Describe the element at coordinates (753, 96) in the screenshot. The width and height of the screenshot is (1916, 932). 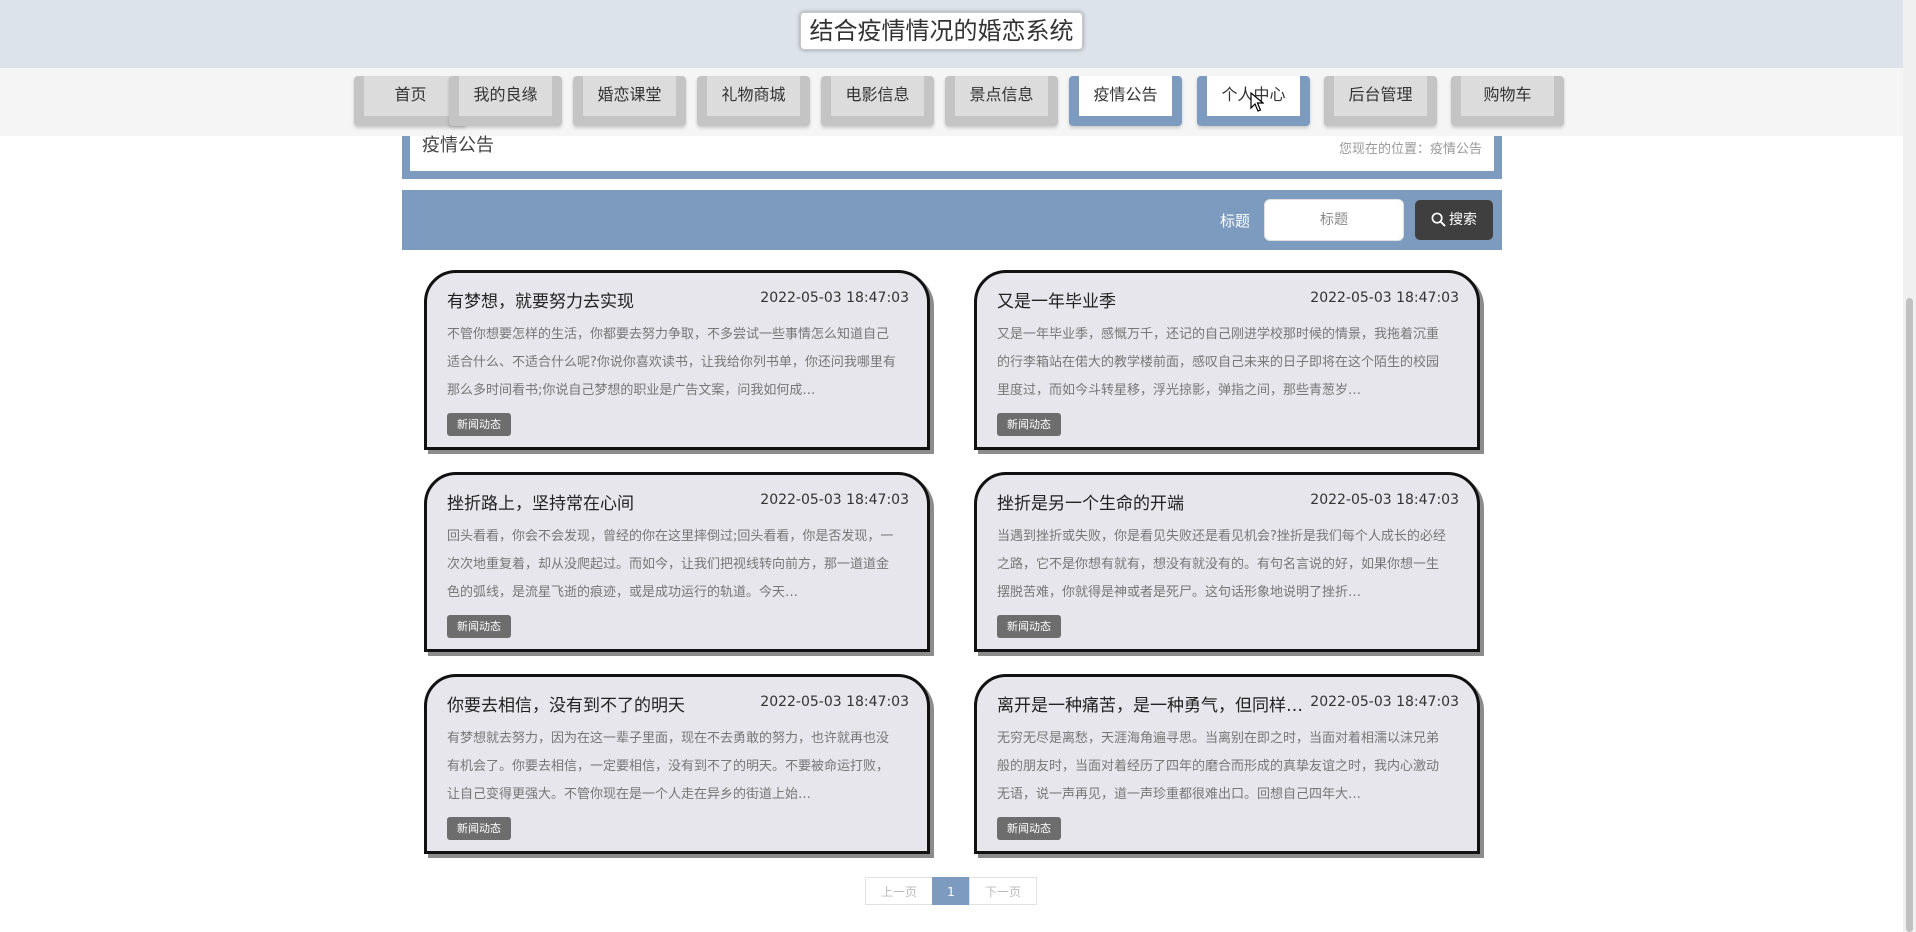
I see `nav-item-label: 礼物商城` at that location.